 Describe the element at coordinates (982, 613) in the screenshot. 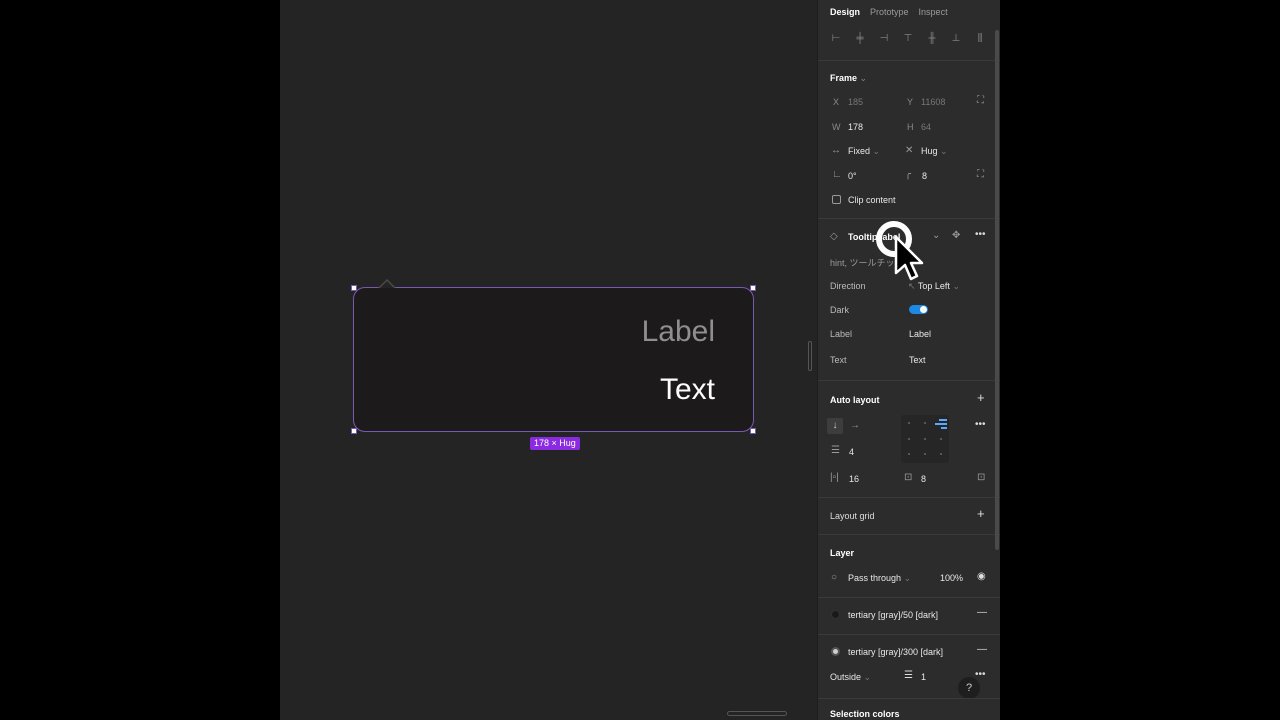

I see `remove-fill-icon: —` at that location.